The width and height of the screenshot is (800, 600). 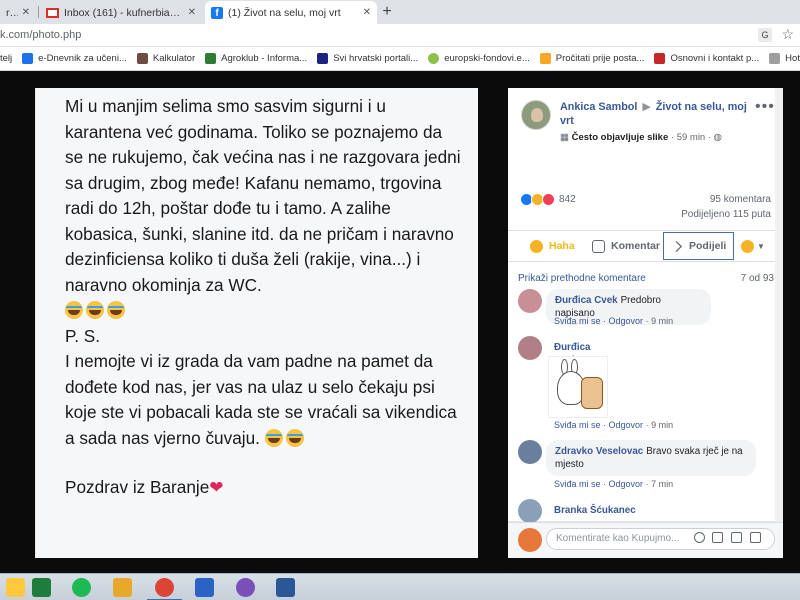 I want to click on chrome-icon, so click(x=164, y=589).